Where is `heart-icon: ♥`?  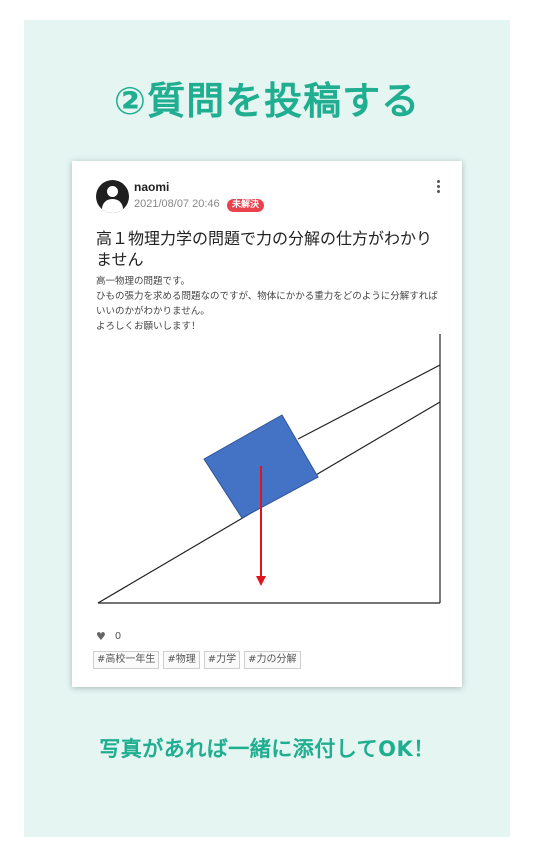
heart-icon: ♥ is located at coordinates (101, 636).